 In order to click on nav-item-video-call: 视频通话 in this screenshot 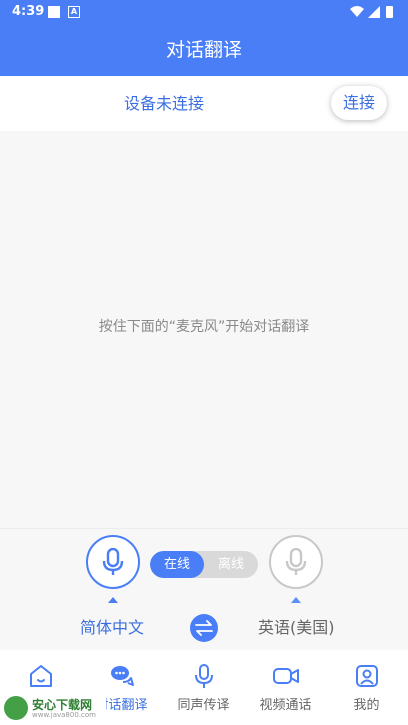, I will do `click(285, 687)`.